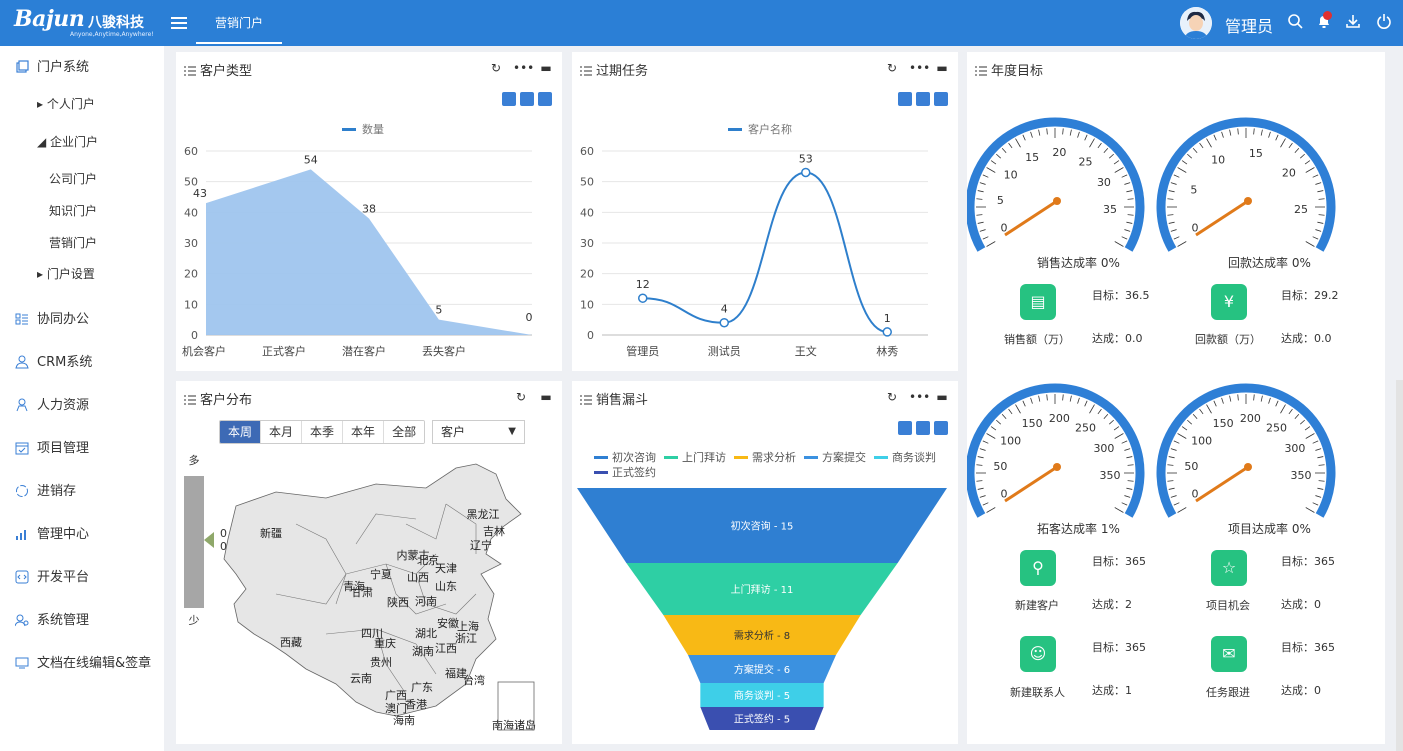 Image resolution: width=1403 pixels, height=751 pixels. What do you see at coordinates (22, 449) in the screenshot?
I see `project-icon` at bounding box center [22, 449].